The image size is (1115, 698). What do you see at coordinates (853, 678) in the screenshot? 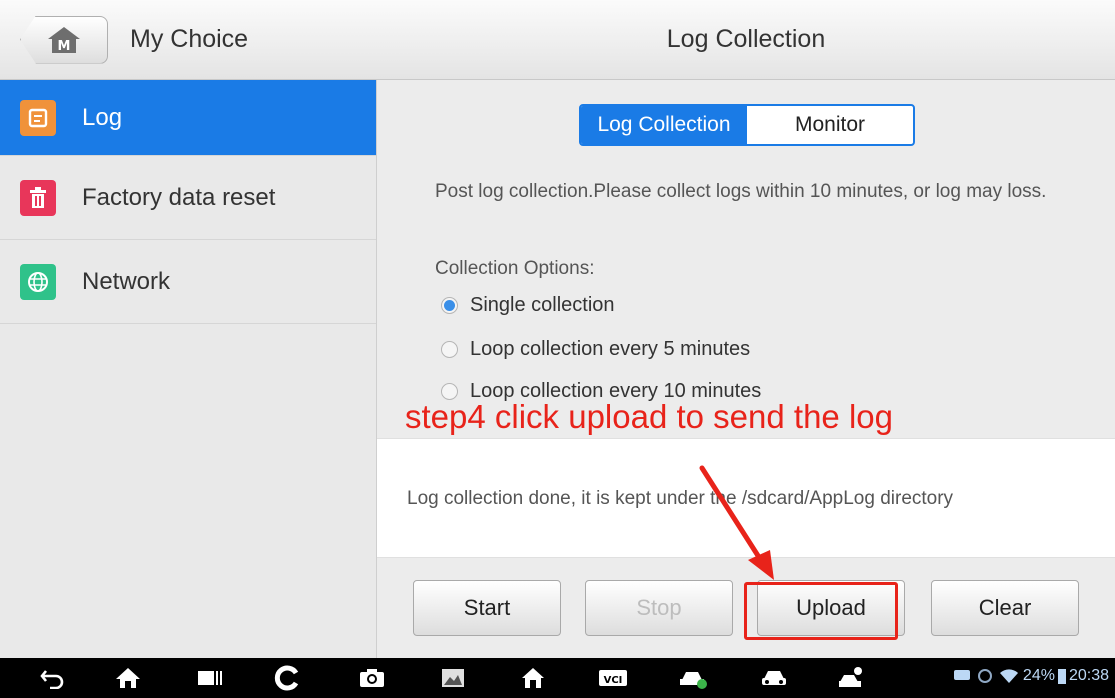
I see `car-person-icon` at bounding box center [853, 678].